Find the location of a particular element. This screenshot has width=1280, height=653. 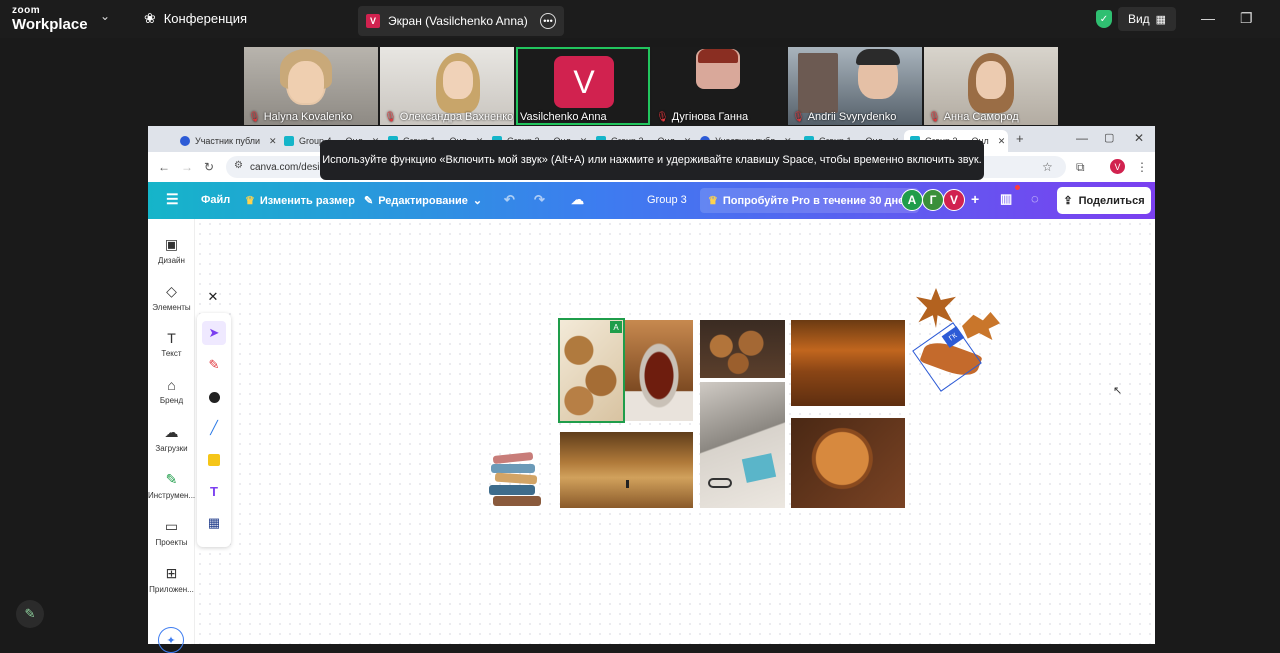

sticky-note-icon is located at coordinates (214, 460).